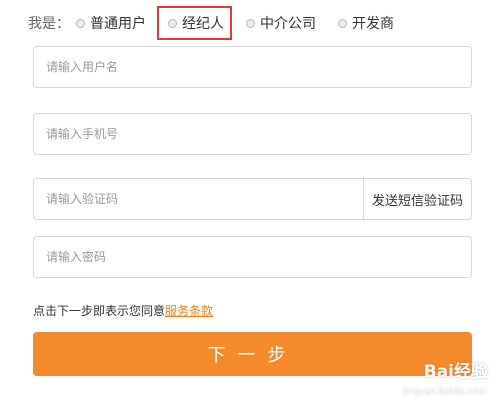 This screenshot has width=500, height=400. I want to click on watermark-url: jingyan.baidu.com, so click(444, 392).